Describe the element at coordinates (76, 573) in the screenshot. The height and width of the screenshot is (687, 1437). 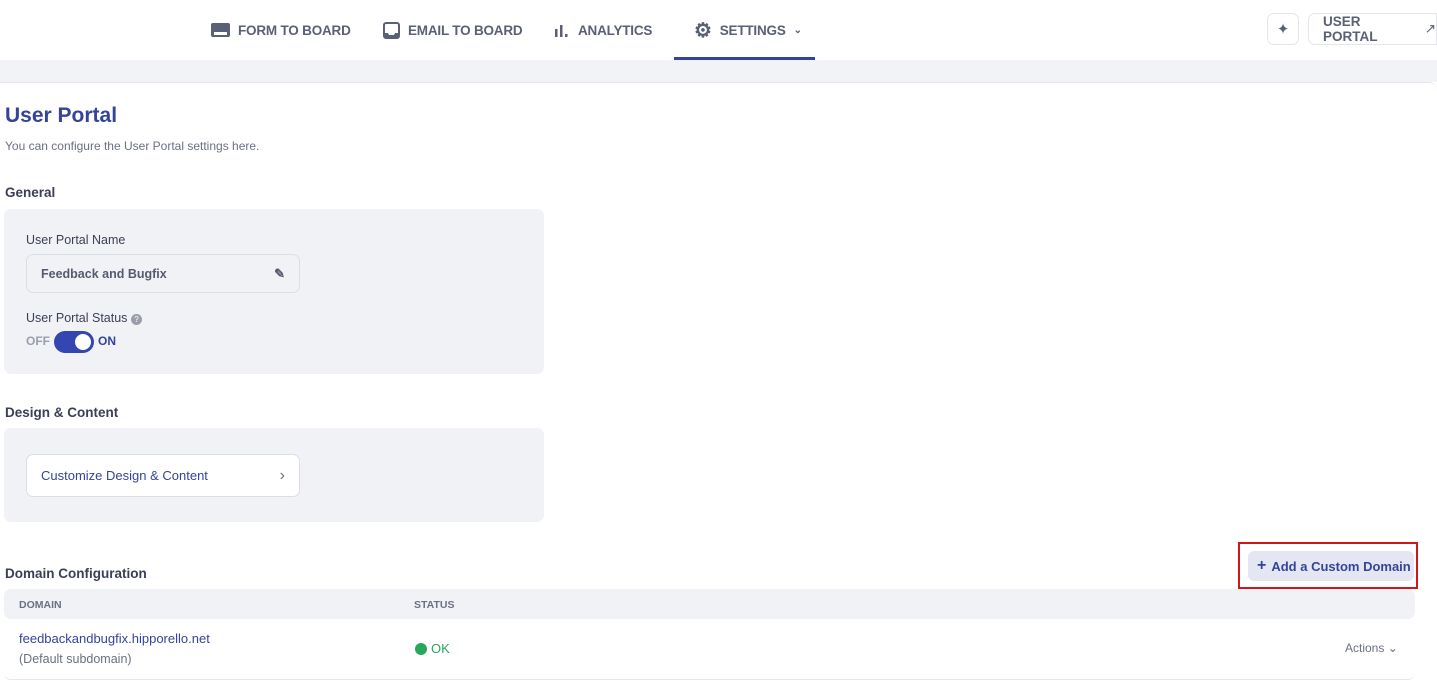
I see `domain-heading: Domain Configuration` at that location.